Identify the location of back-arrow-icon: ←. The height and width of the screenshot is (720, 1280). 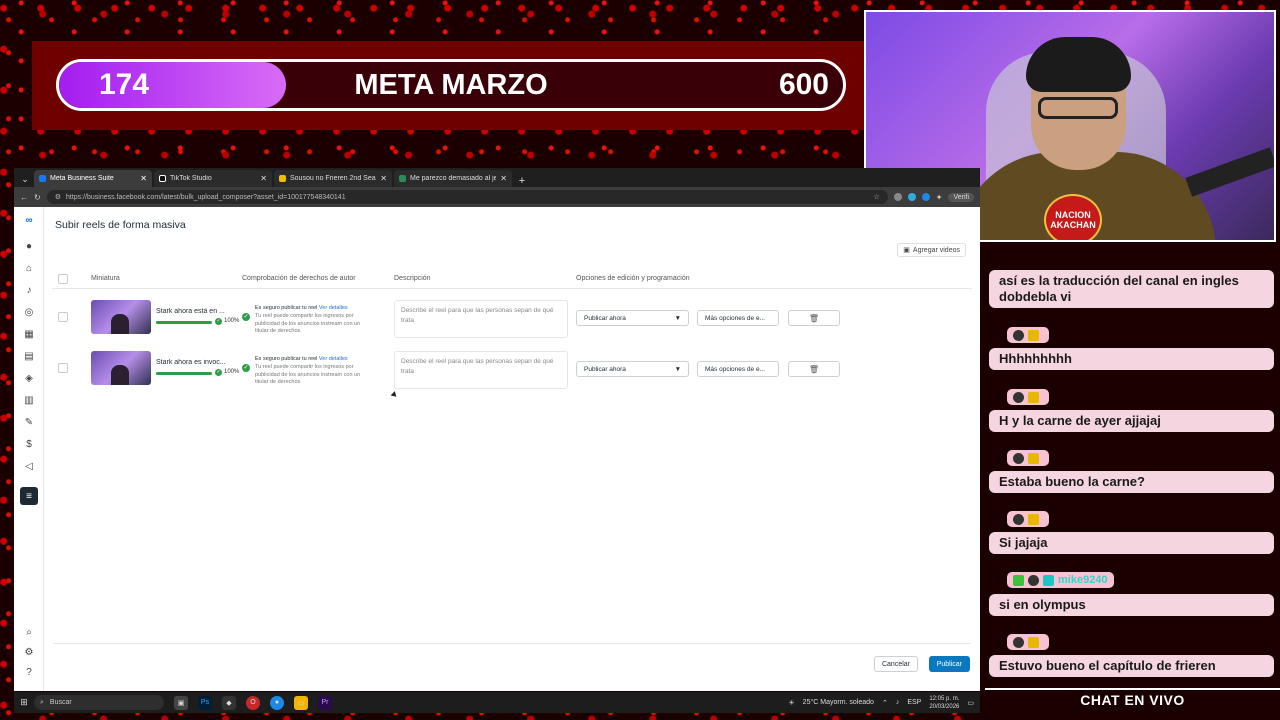
(24, 197).